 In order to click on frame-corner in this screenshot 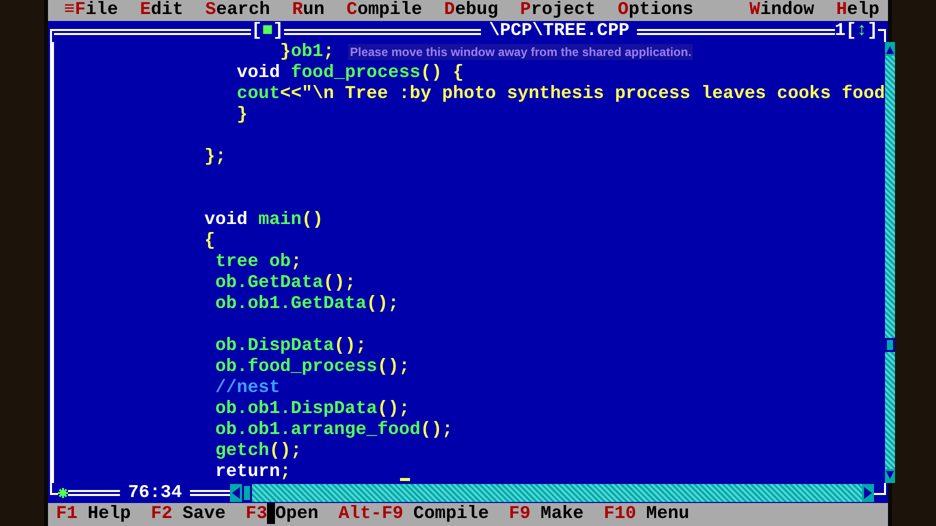, I will do `click(880, 489)`.